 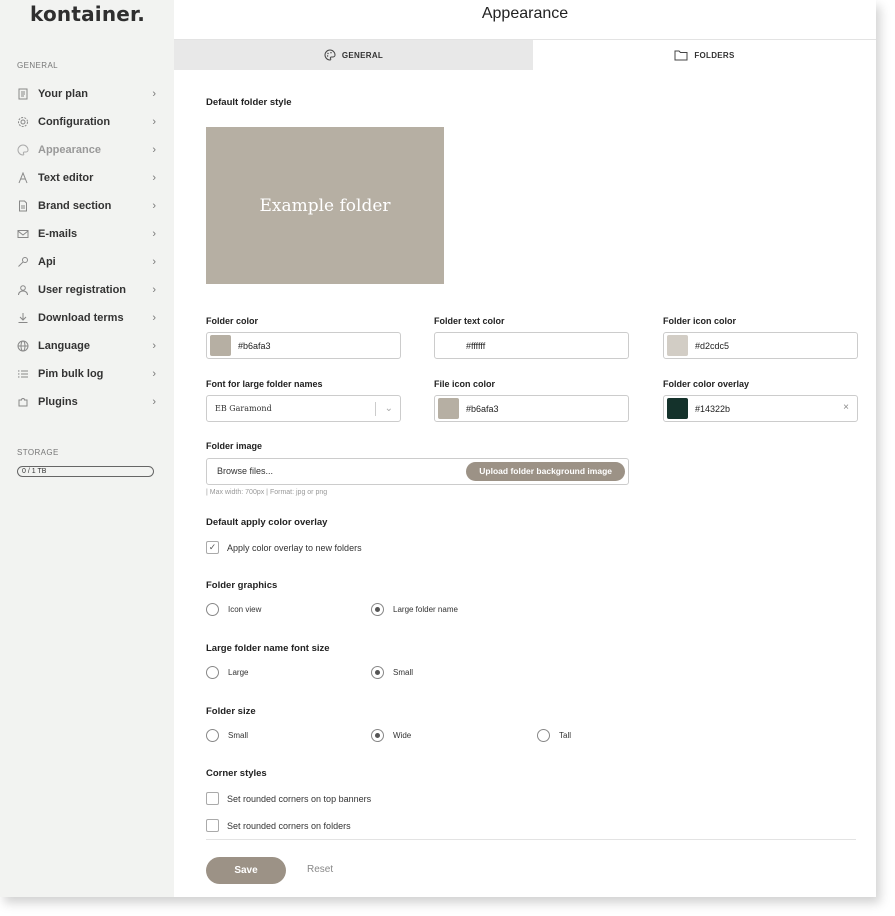 What do you see at coordinates (760, 408) in the screenshot?
I see `overlay-color-field: #14322b ×` at bounding box center [760, 408].